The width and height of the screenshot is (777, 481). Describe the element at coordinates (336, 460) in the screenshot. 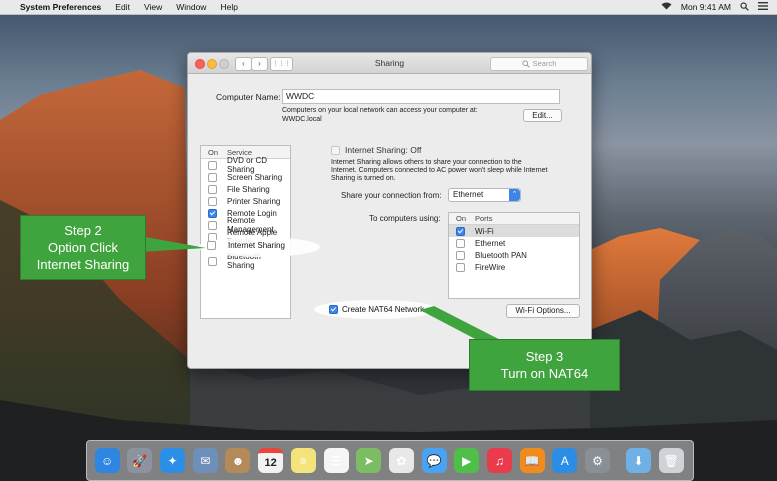

I see `reminders-icon: ☰` at that location.